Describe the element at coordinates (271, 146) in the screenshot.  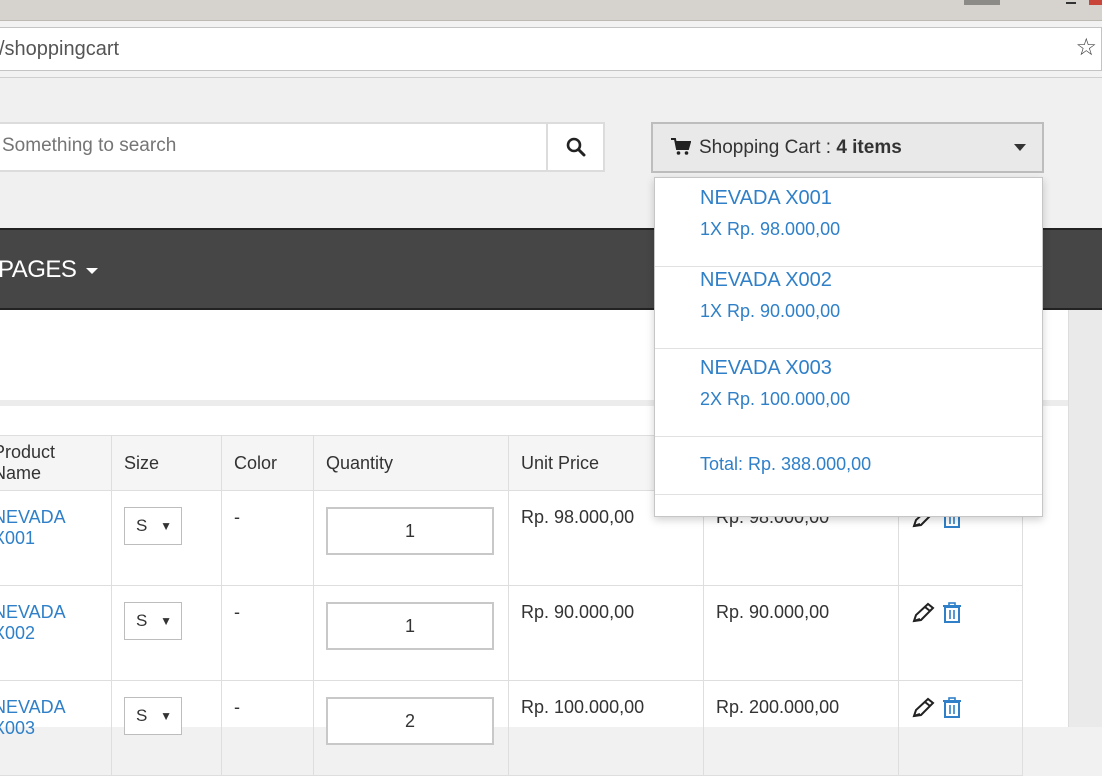
I see `search-input` at that location.